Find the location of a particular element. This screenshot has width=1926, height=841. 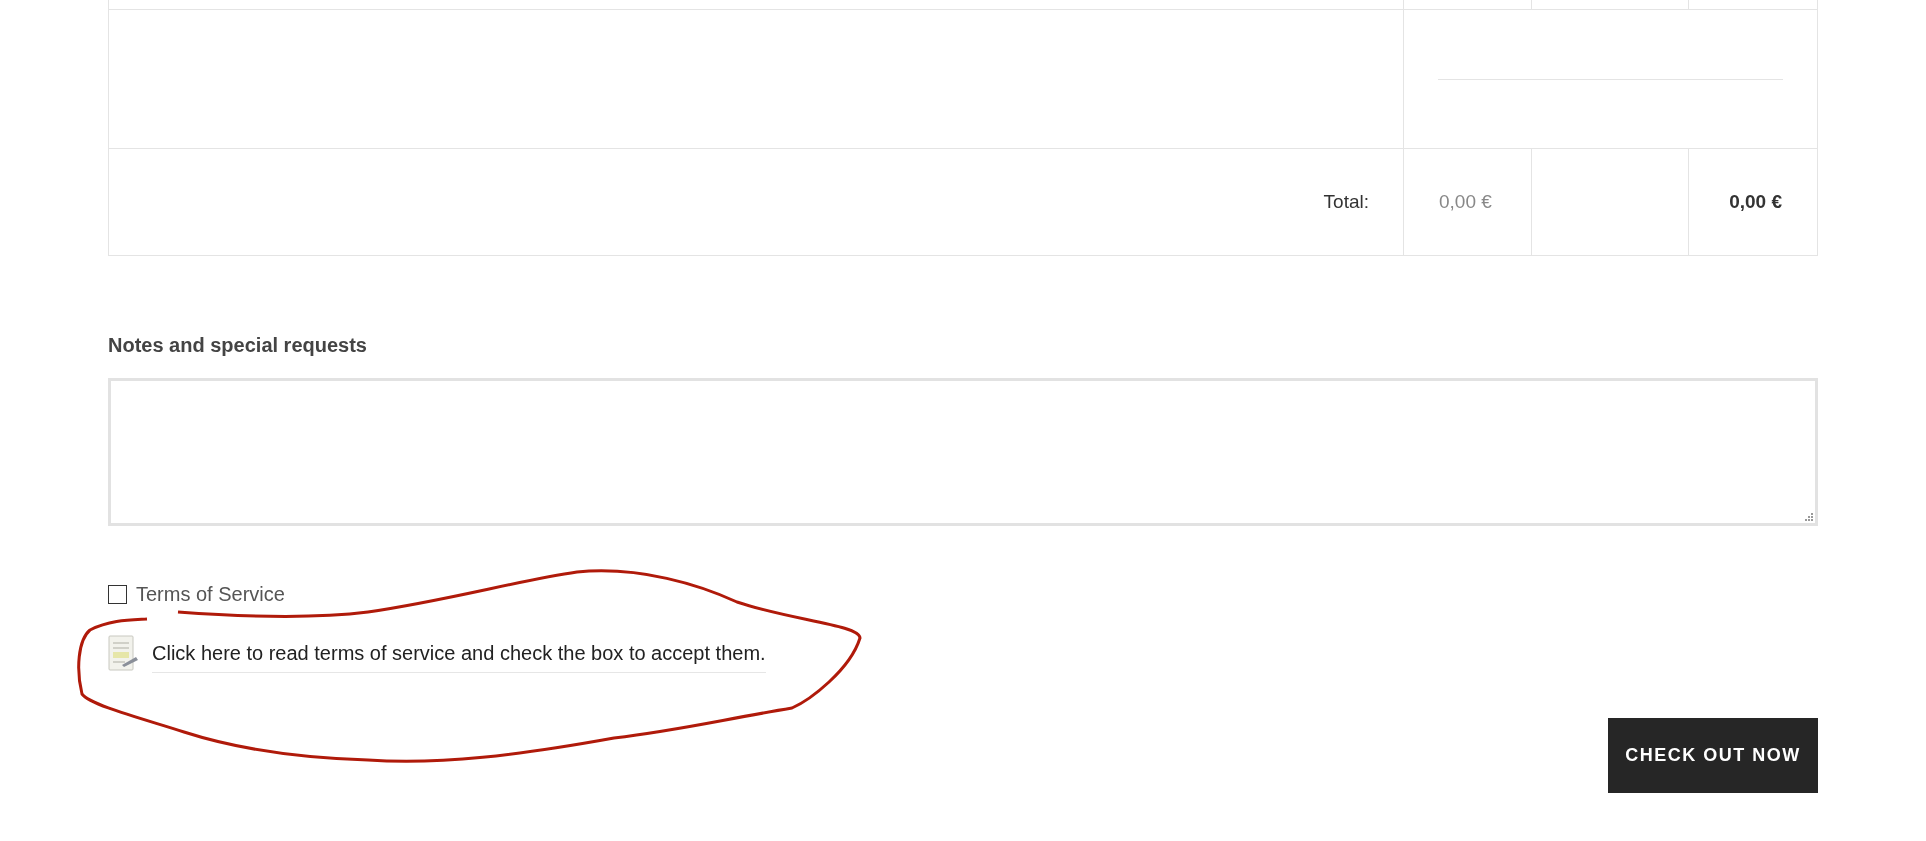

total-label: Total: is located at coordinates (1346, 201).